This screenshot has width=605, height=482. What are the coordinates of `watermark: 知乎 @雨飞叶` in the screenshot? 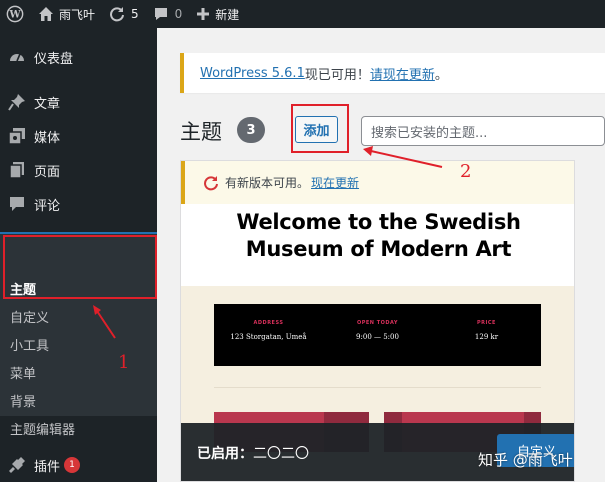 It's located at (525, 460).